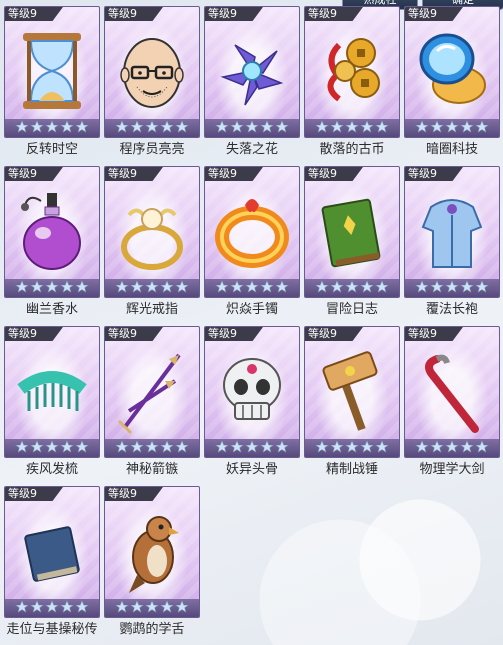 This screenshot has width=503, height=645. Describe the element at coordinates (352, 149) in the screenshot. I see `item-name: 散落的古币` at that location.